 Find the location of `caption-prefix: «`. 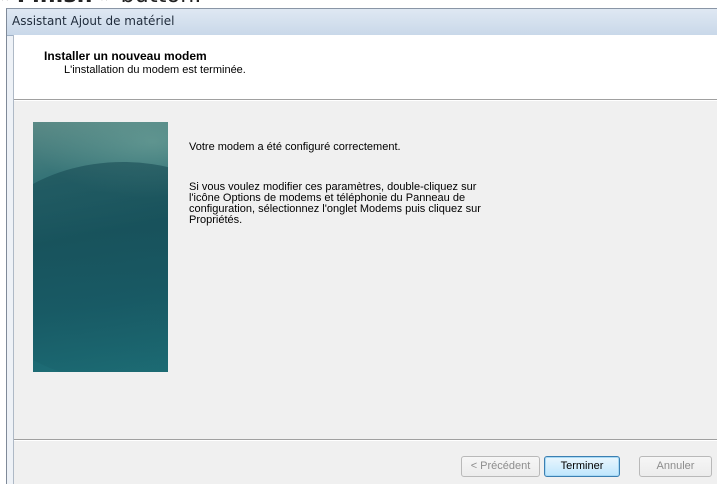

caption-prefix: « is located at coordinates (8, 4).